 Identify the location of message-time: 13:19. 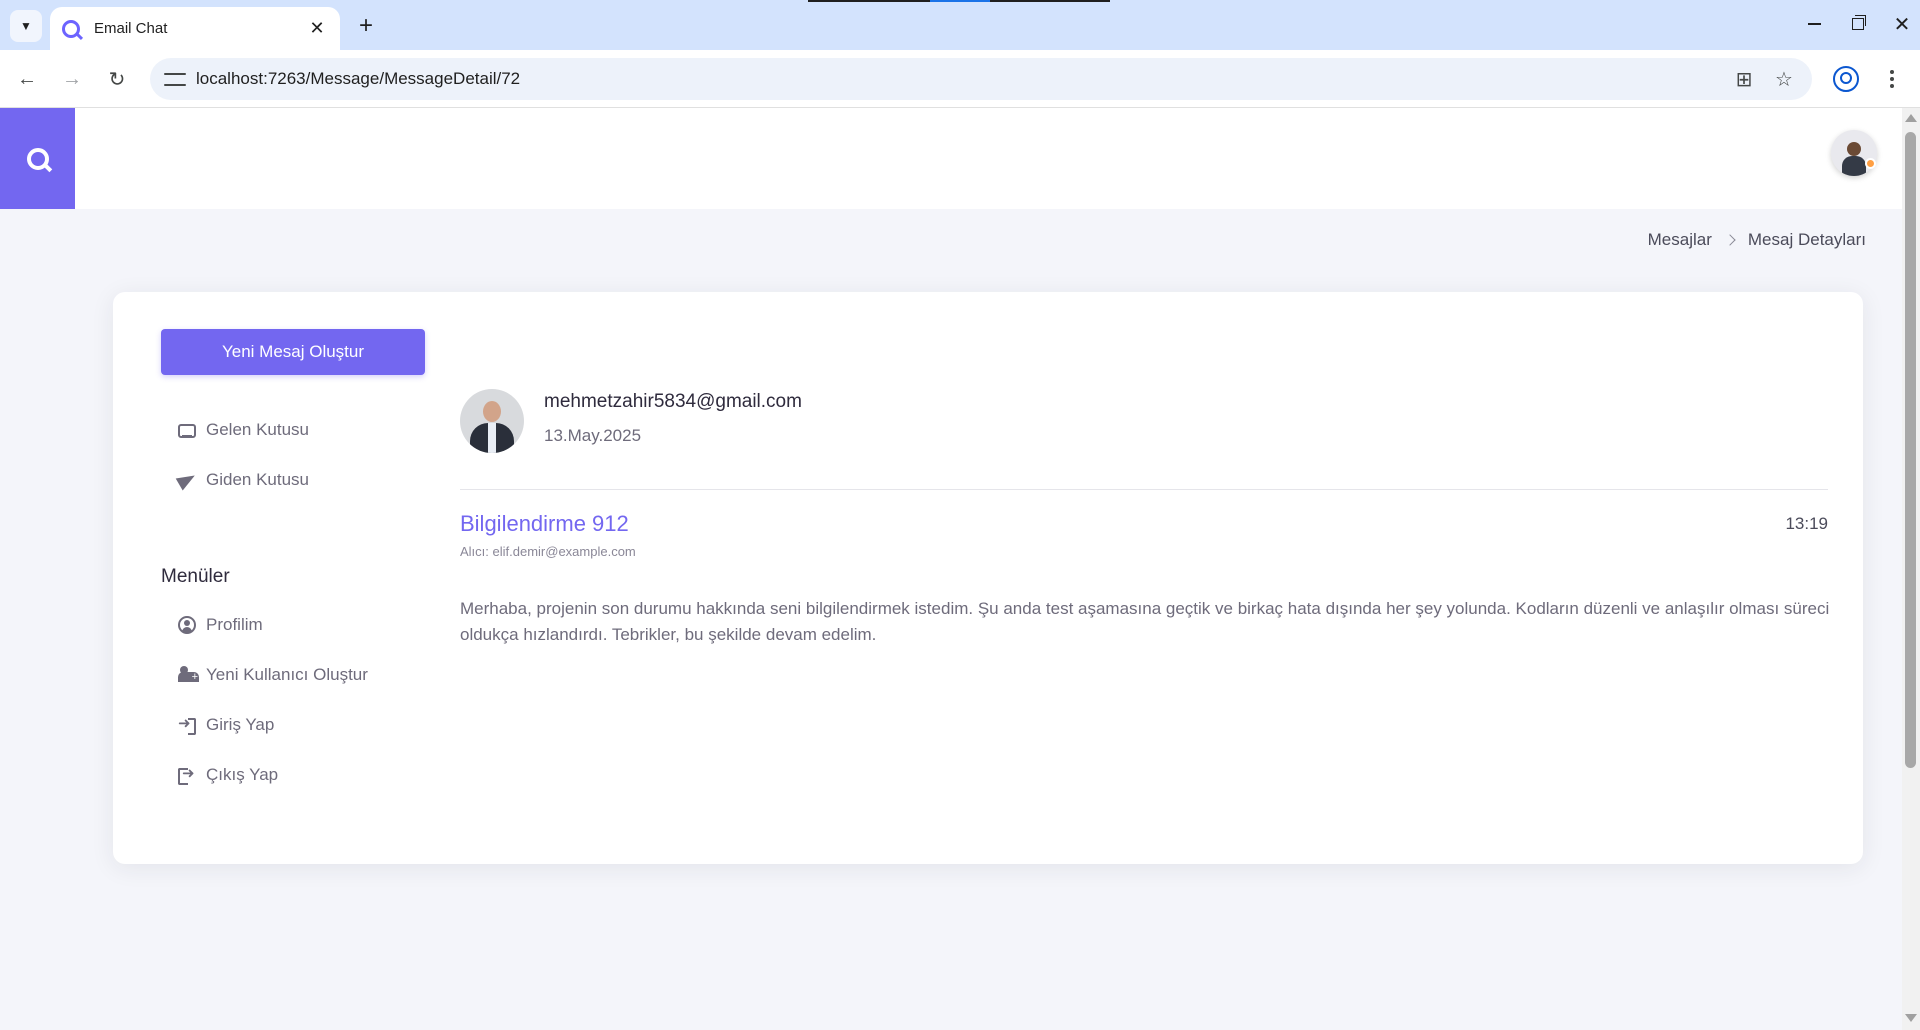
(1806, 523).